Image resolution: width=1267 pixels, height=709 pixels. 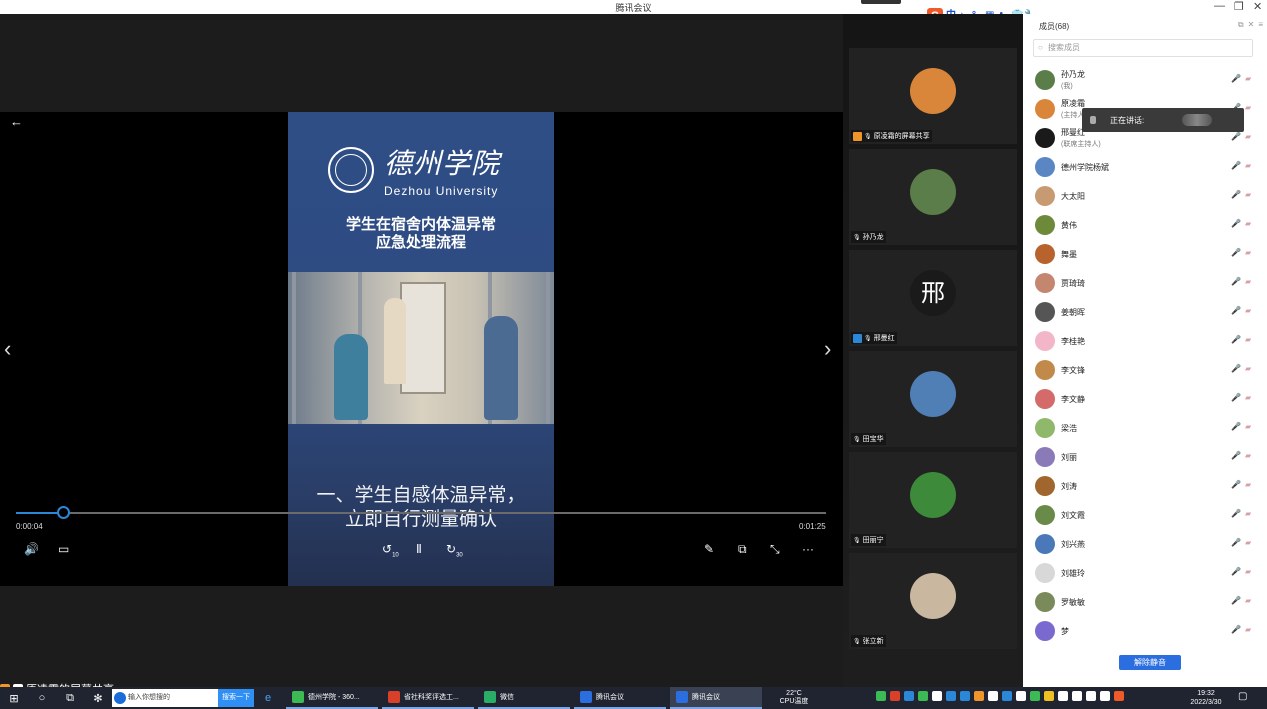 What do you see at coordinates (933, 399) in the screenshot?
I see `participant-tile: 🎙 田宝华` at bounding box center [933, 399].